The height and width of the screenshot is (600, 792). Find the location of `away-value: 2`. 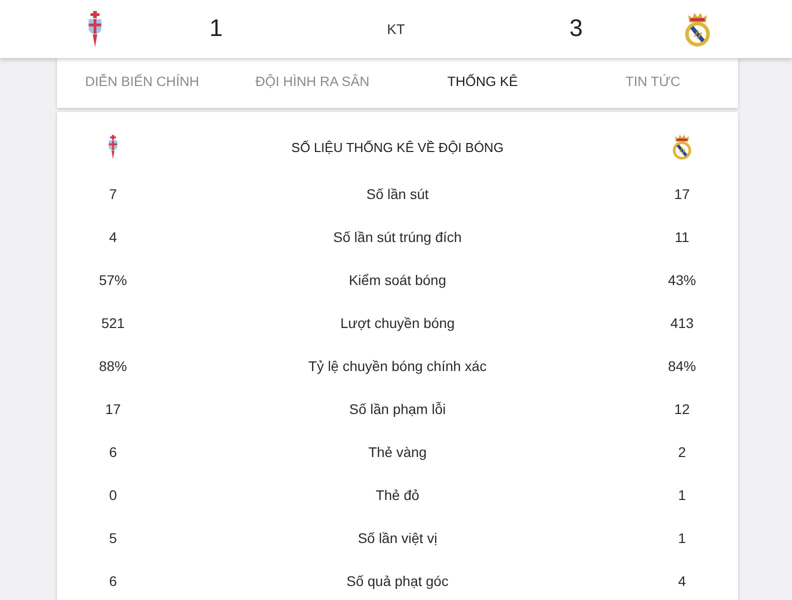

away-value: 2 is located at coordinates (682, 452).